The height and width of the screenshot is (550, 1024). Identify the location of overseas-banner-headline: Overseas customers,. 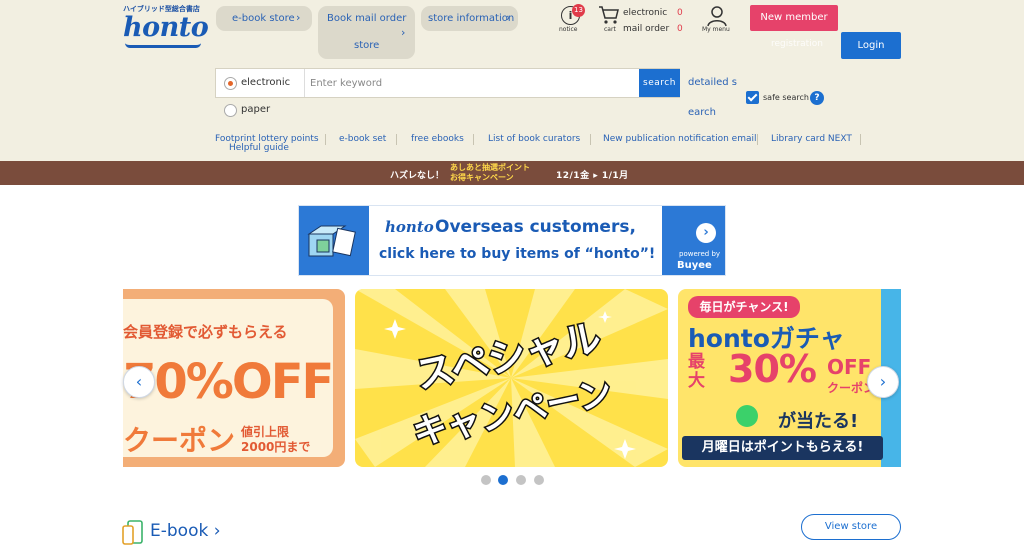
(535, 227).